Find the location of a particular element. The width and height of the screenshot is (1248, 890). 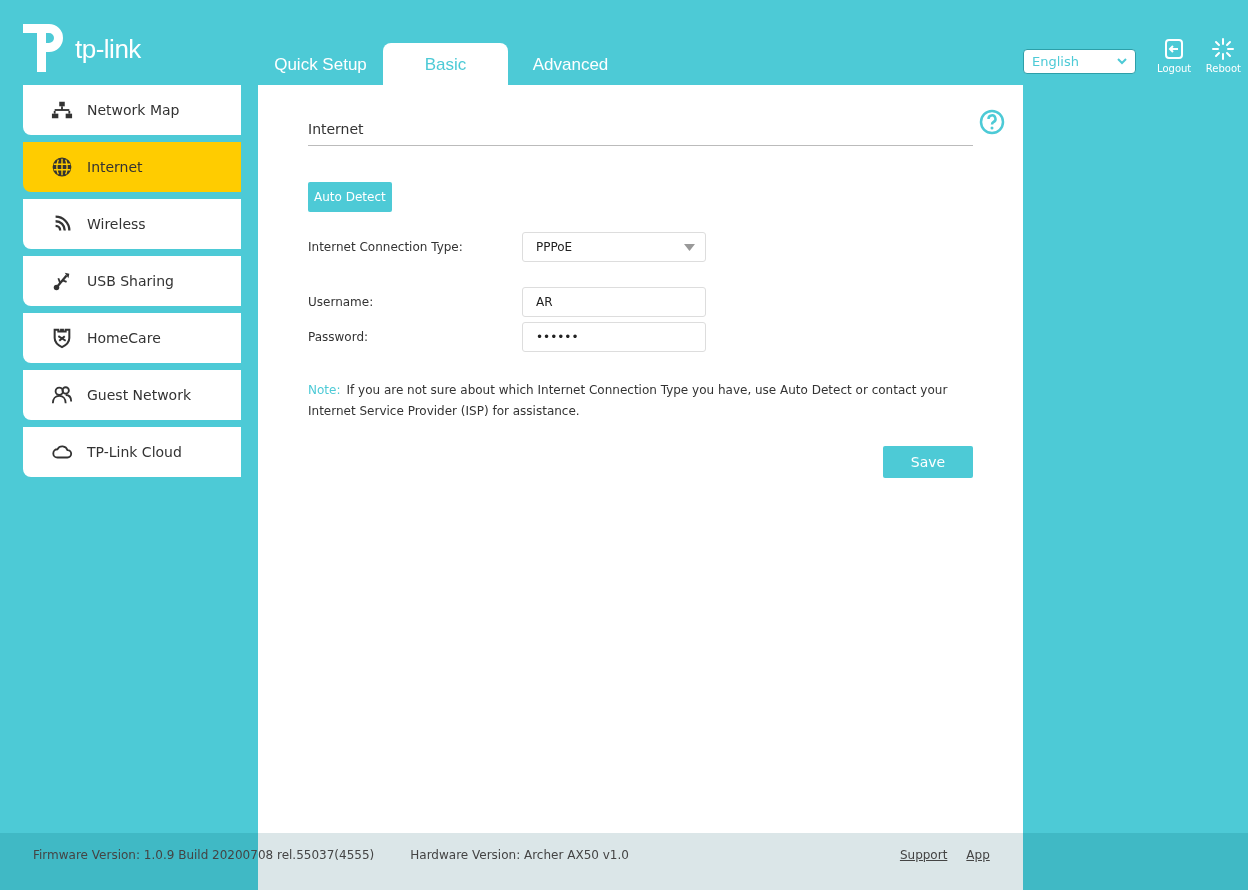

sidebar-item: USB Sharing is located at coordinates (132, 281).